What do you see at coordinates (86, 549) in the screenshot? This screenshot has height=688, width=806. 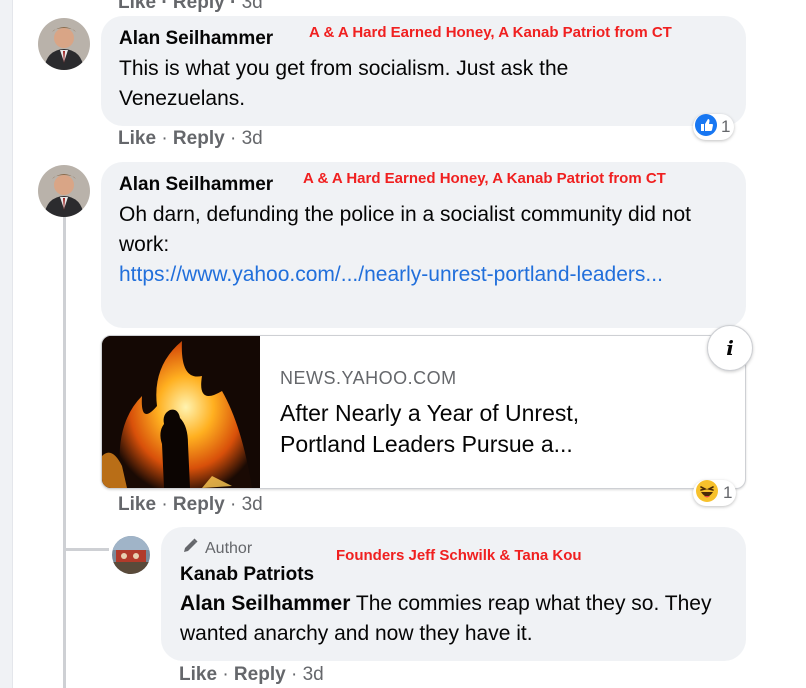 I see `thread-connector` at bounding box center [86, 549].